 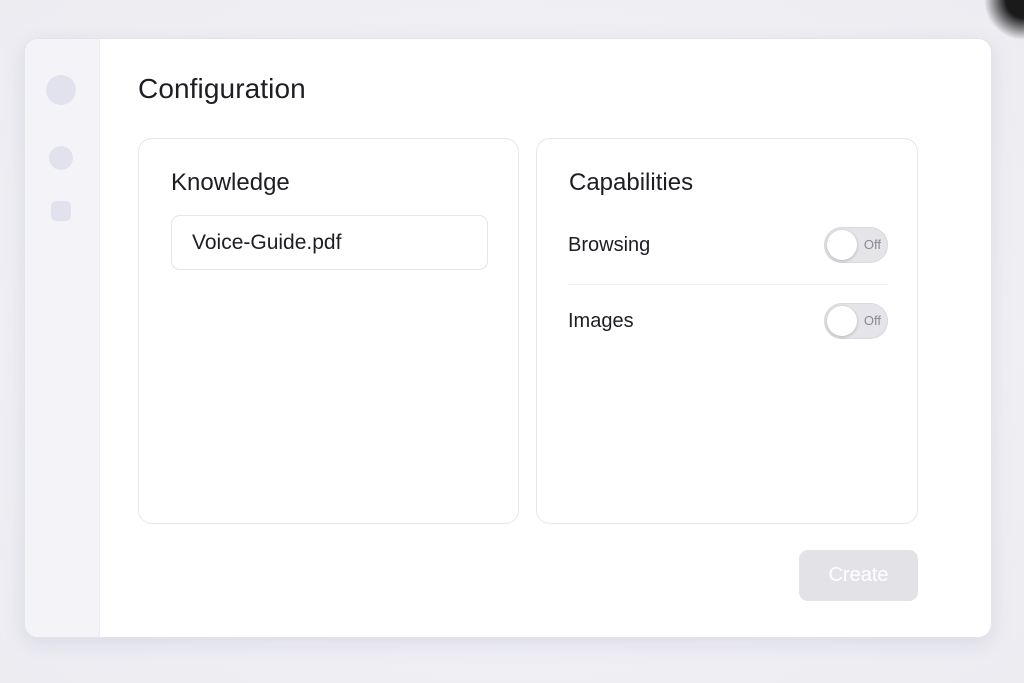 I want to click on create-button: Create, so click(x=858, y=575).